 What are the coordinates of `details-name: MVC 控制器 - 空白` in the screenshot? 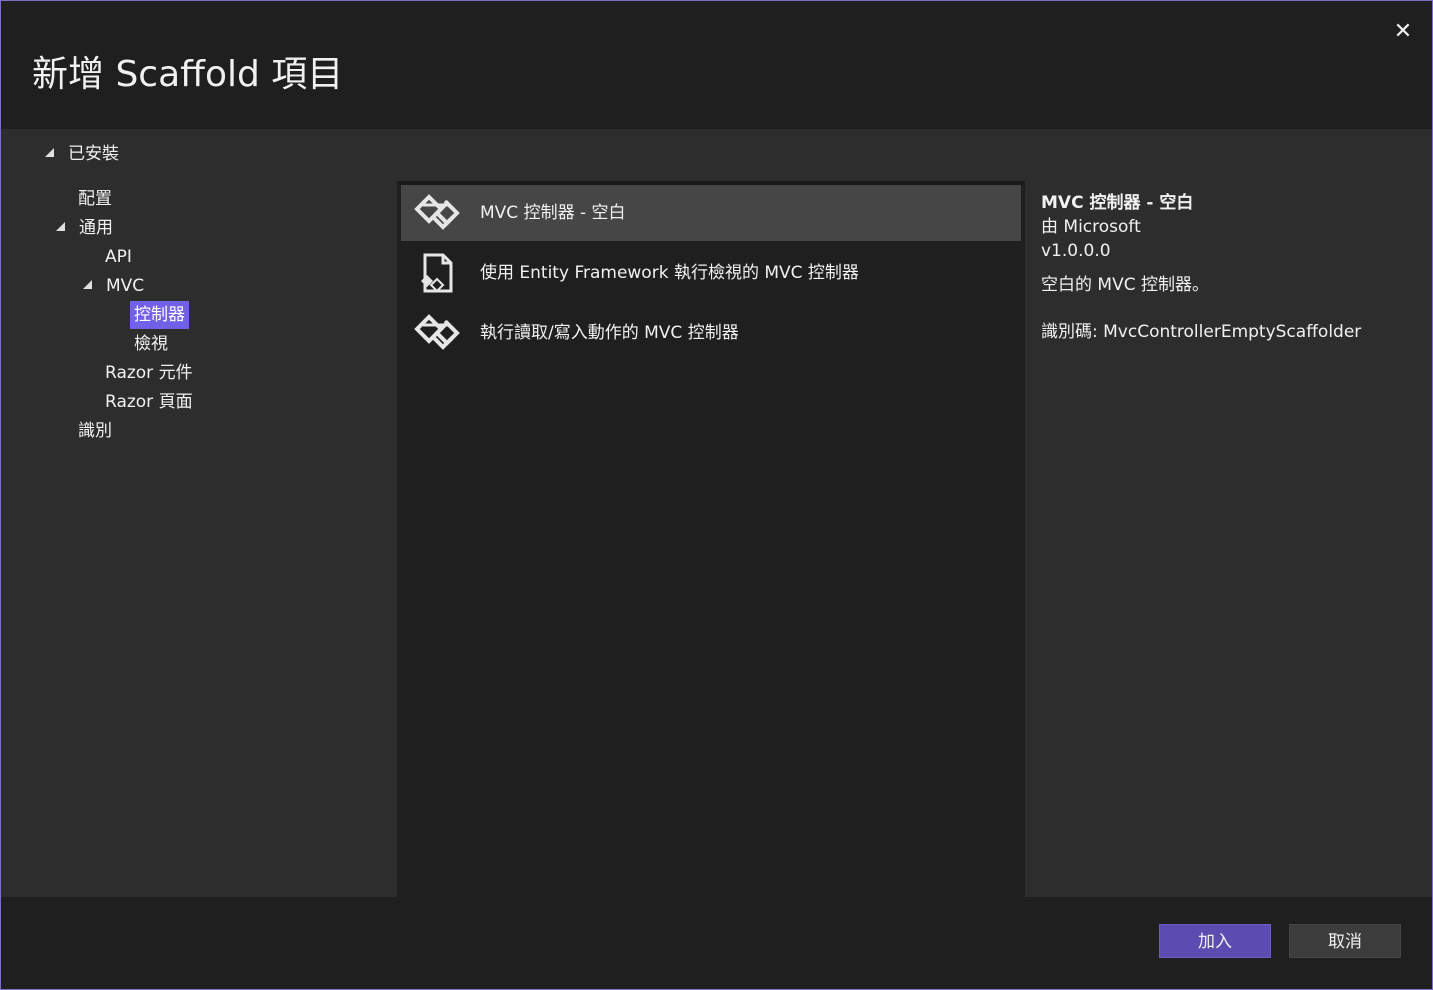 It's located at (1117, 203).